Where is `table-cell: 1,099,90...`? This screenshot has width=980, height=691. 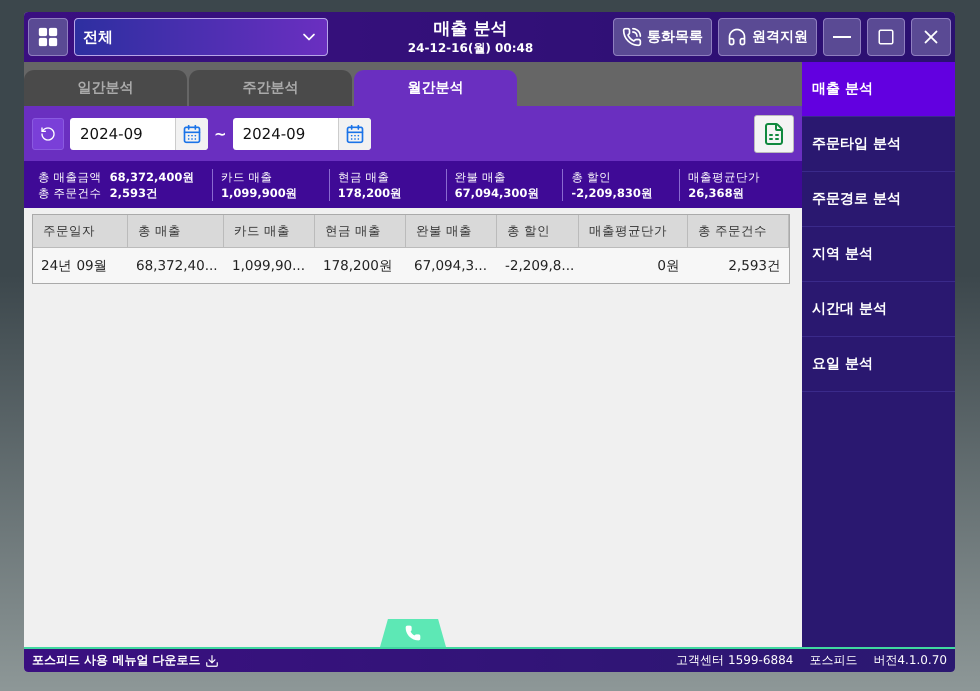
table-cell: 1,099,90... is located at coordinates (269, 265).